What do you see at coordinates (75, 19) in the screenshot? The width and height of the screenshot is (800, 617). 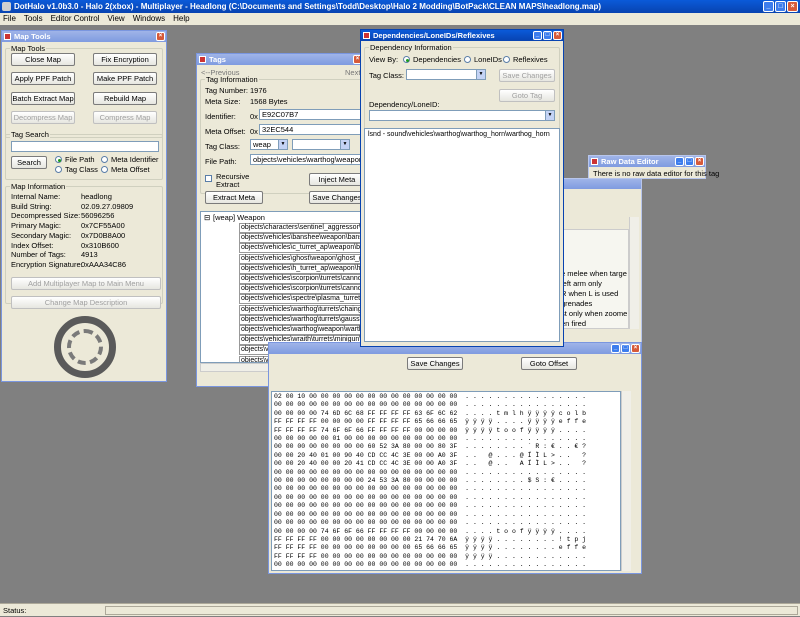 I see `menu-editor-control: Editor Control` at bounding box center [75, 19].